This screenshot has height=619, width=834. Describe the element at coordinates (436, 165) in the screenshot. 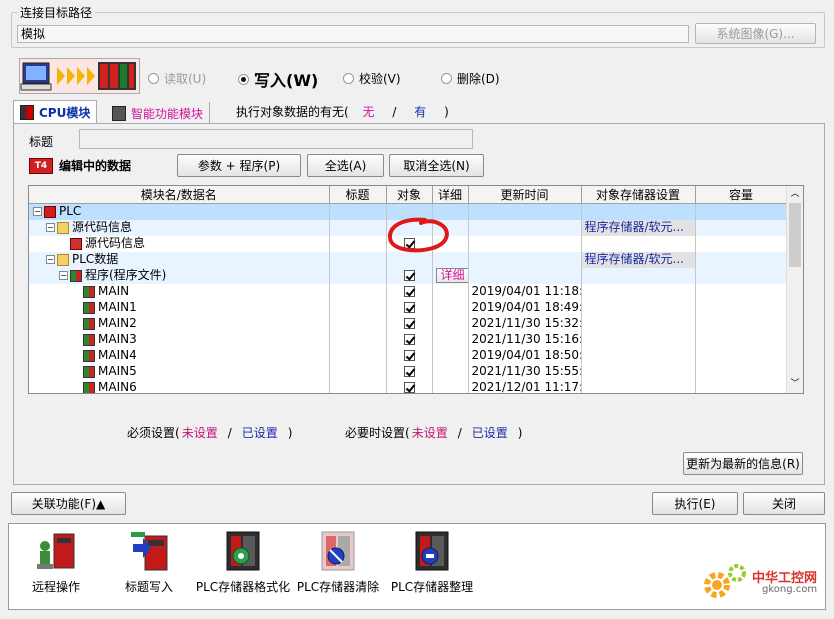

I see `deselect-all-button: 取消全选(N)` at that location.